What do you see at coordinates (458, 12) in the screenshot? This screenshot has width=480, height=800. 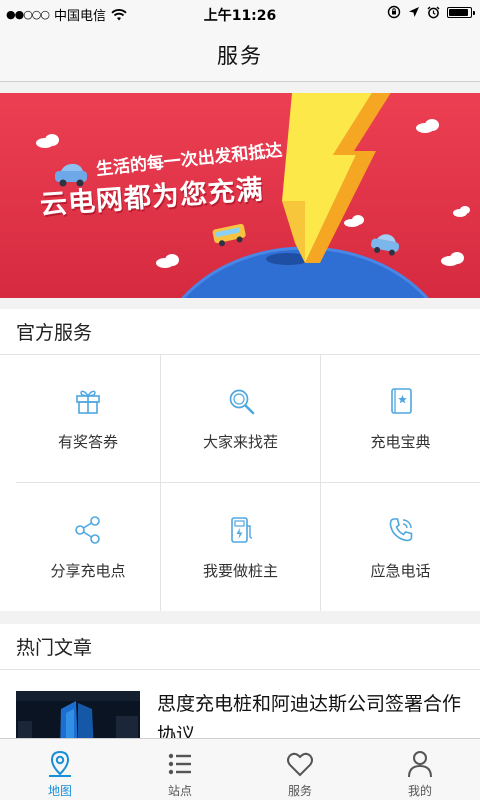 I see `battery-level` at bounding box center [458, 12].